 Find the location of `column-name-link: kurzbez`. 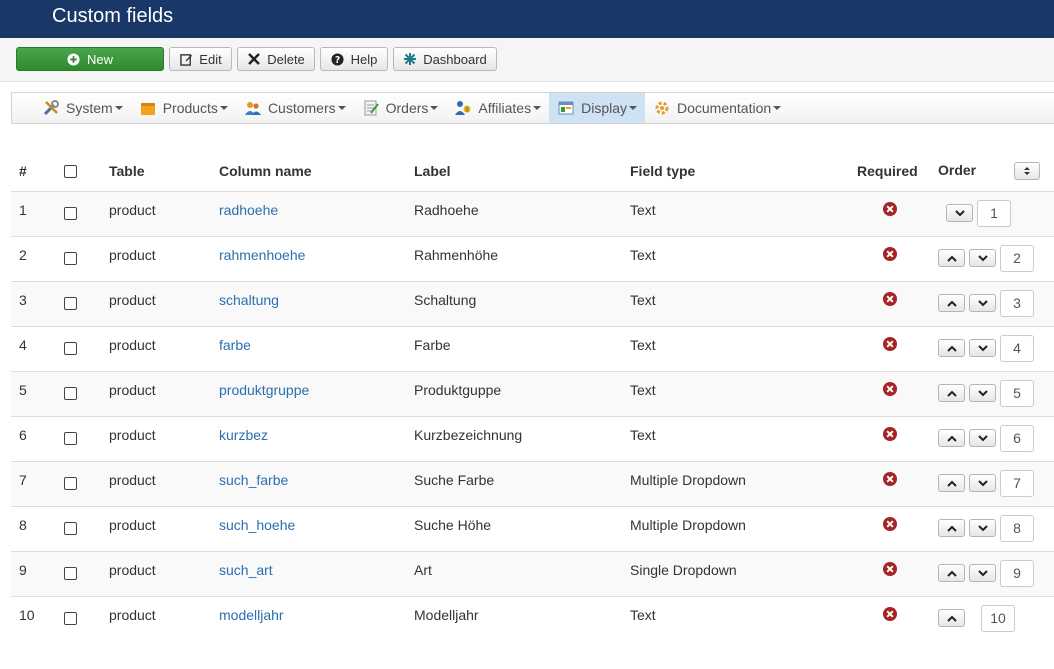

column-name-link: kurzbez is located at coordinates (243, 435).